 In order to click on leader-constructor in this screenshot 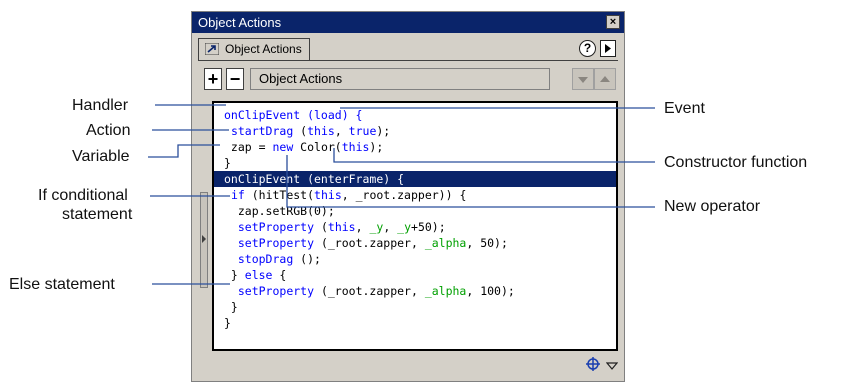, I will do `click(494, 155)`.